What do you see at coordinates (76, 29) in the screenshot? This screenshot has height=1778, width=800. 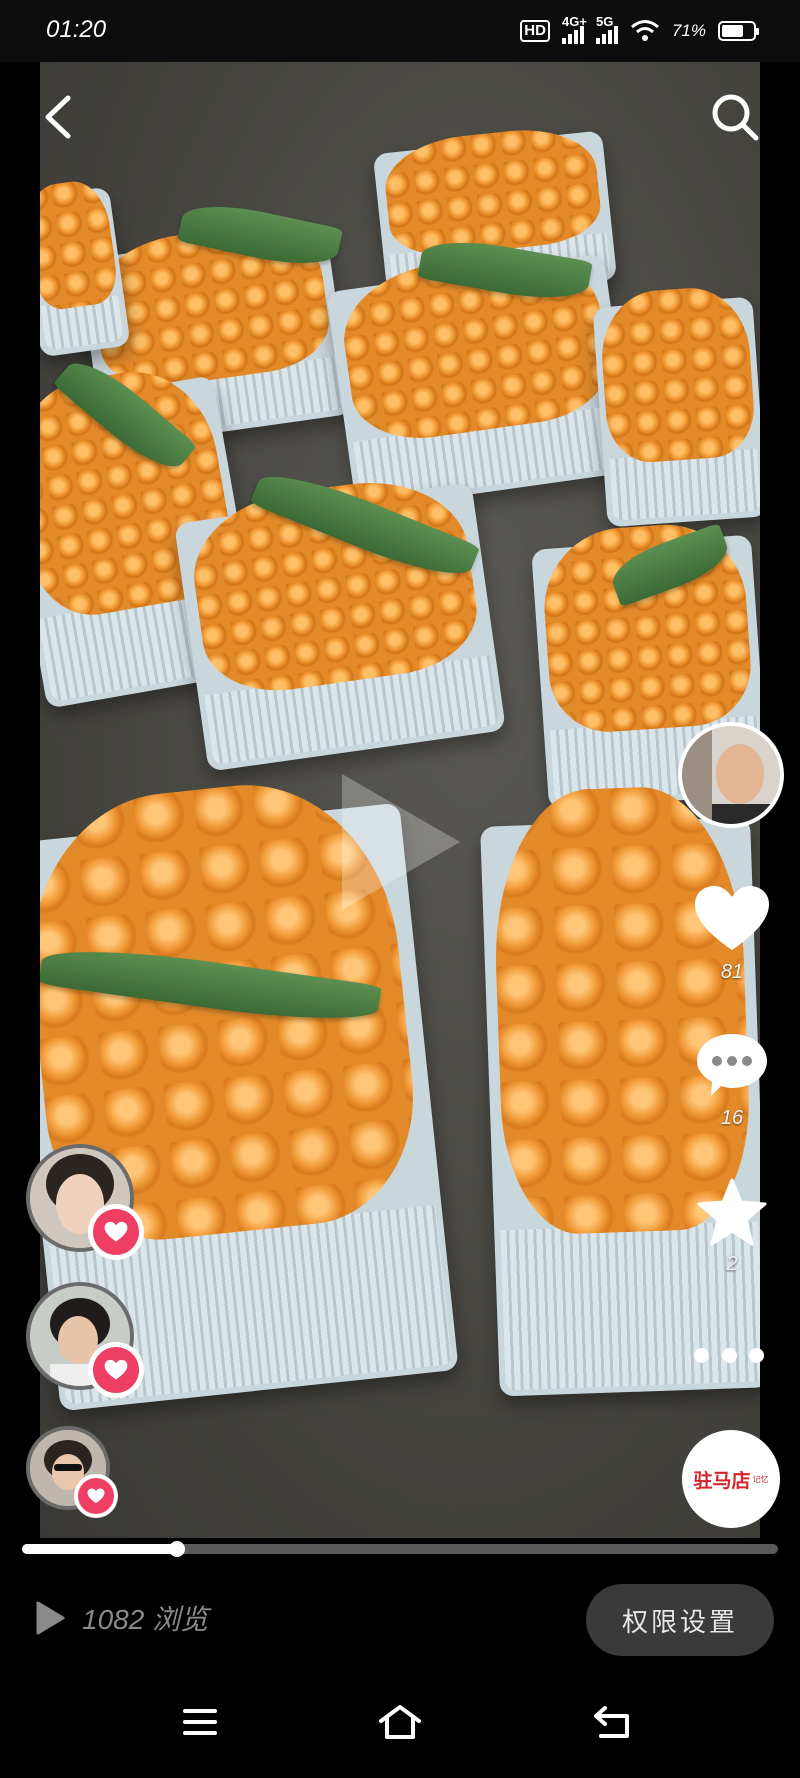 I see `status-time: 01:20` at bounding box center [76, 29].